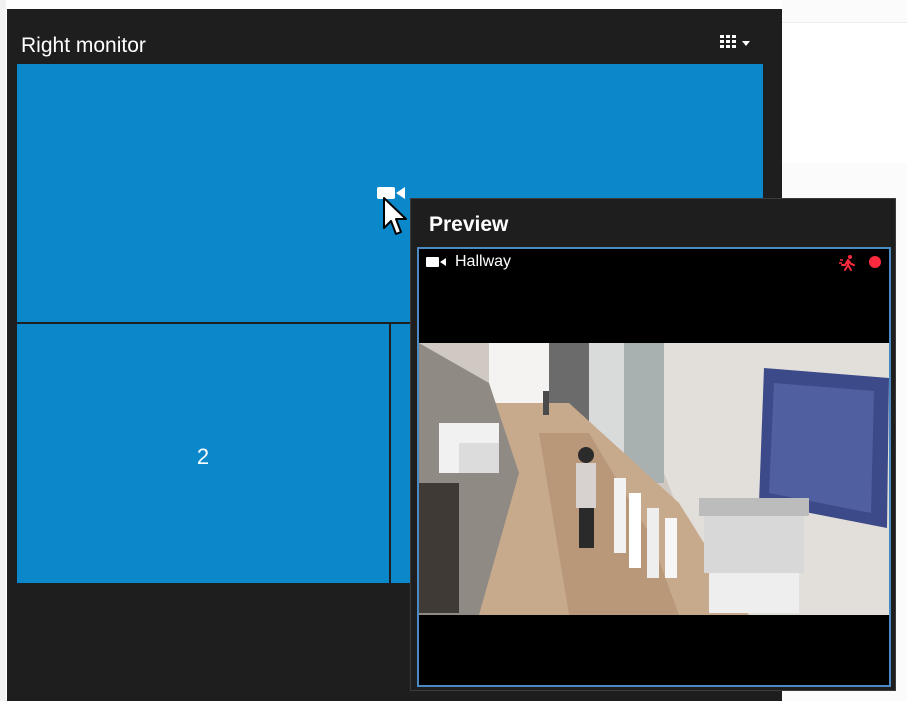 This screenshot has height=701, width=907. Describe the element at coordinates (875, 262) in the screenshot. I see `recording-dot-icon` at that location.